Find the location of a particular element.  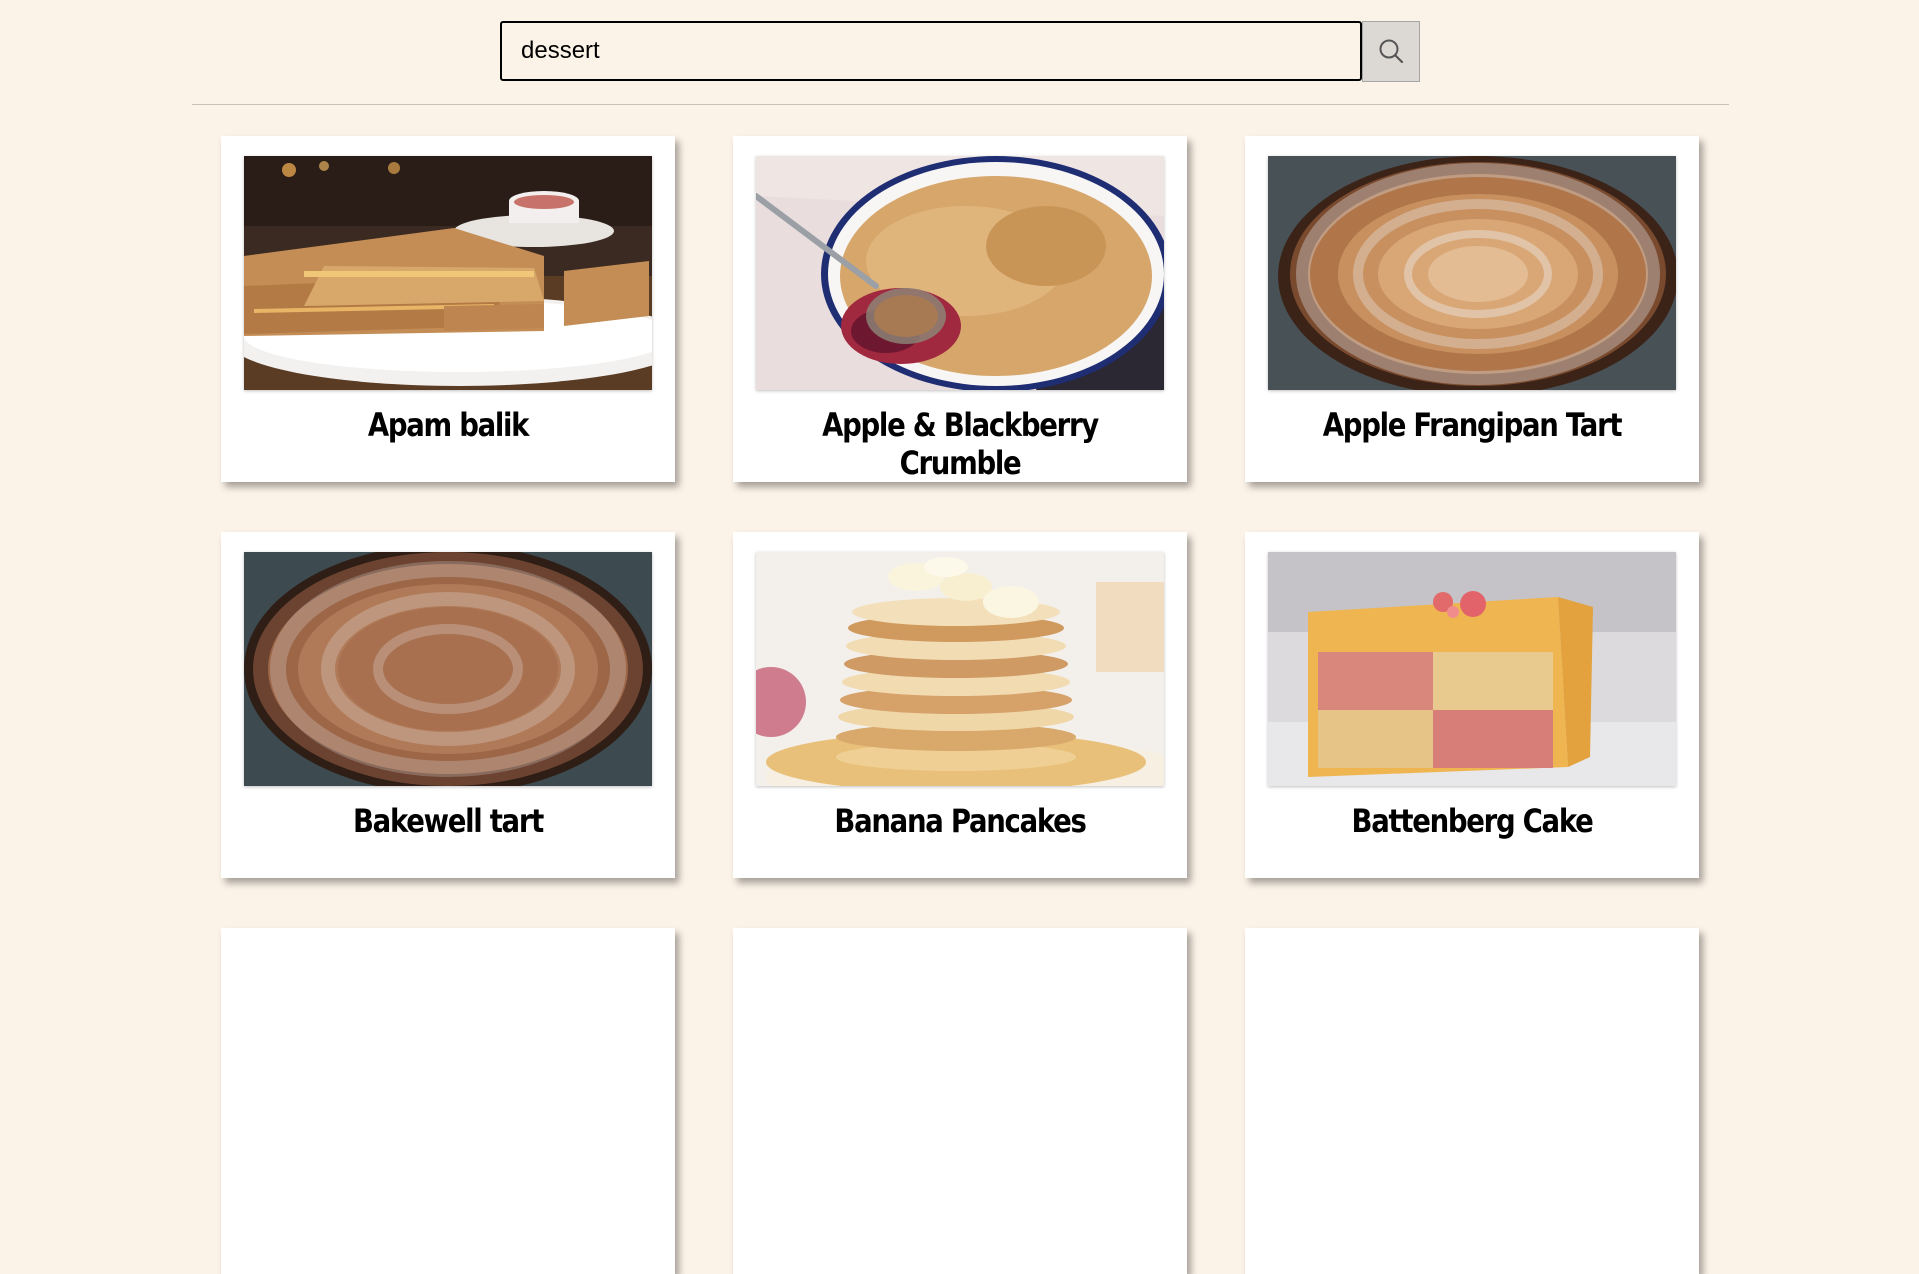

search-button is located at coordinates (1391, 51).